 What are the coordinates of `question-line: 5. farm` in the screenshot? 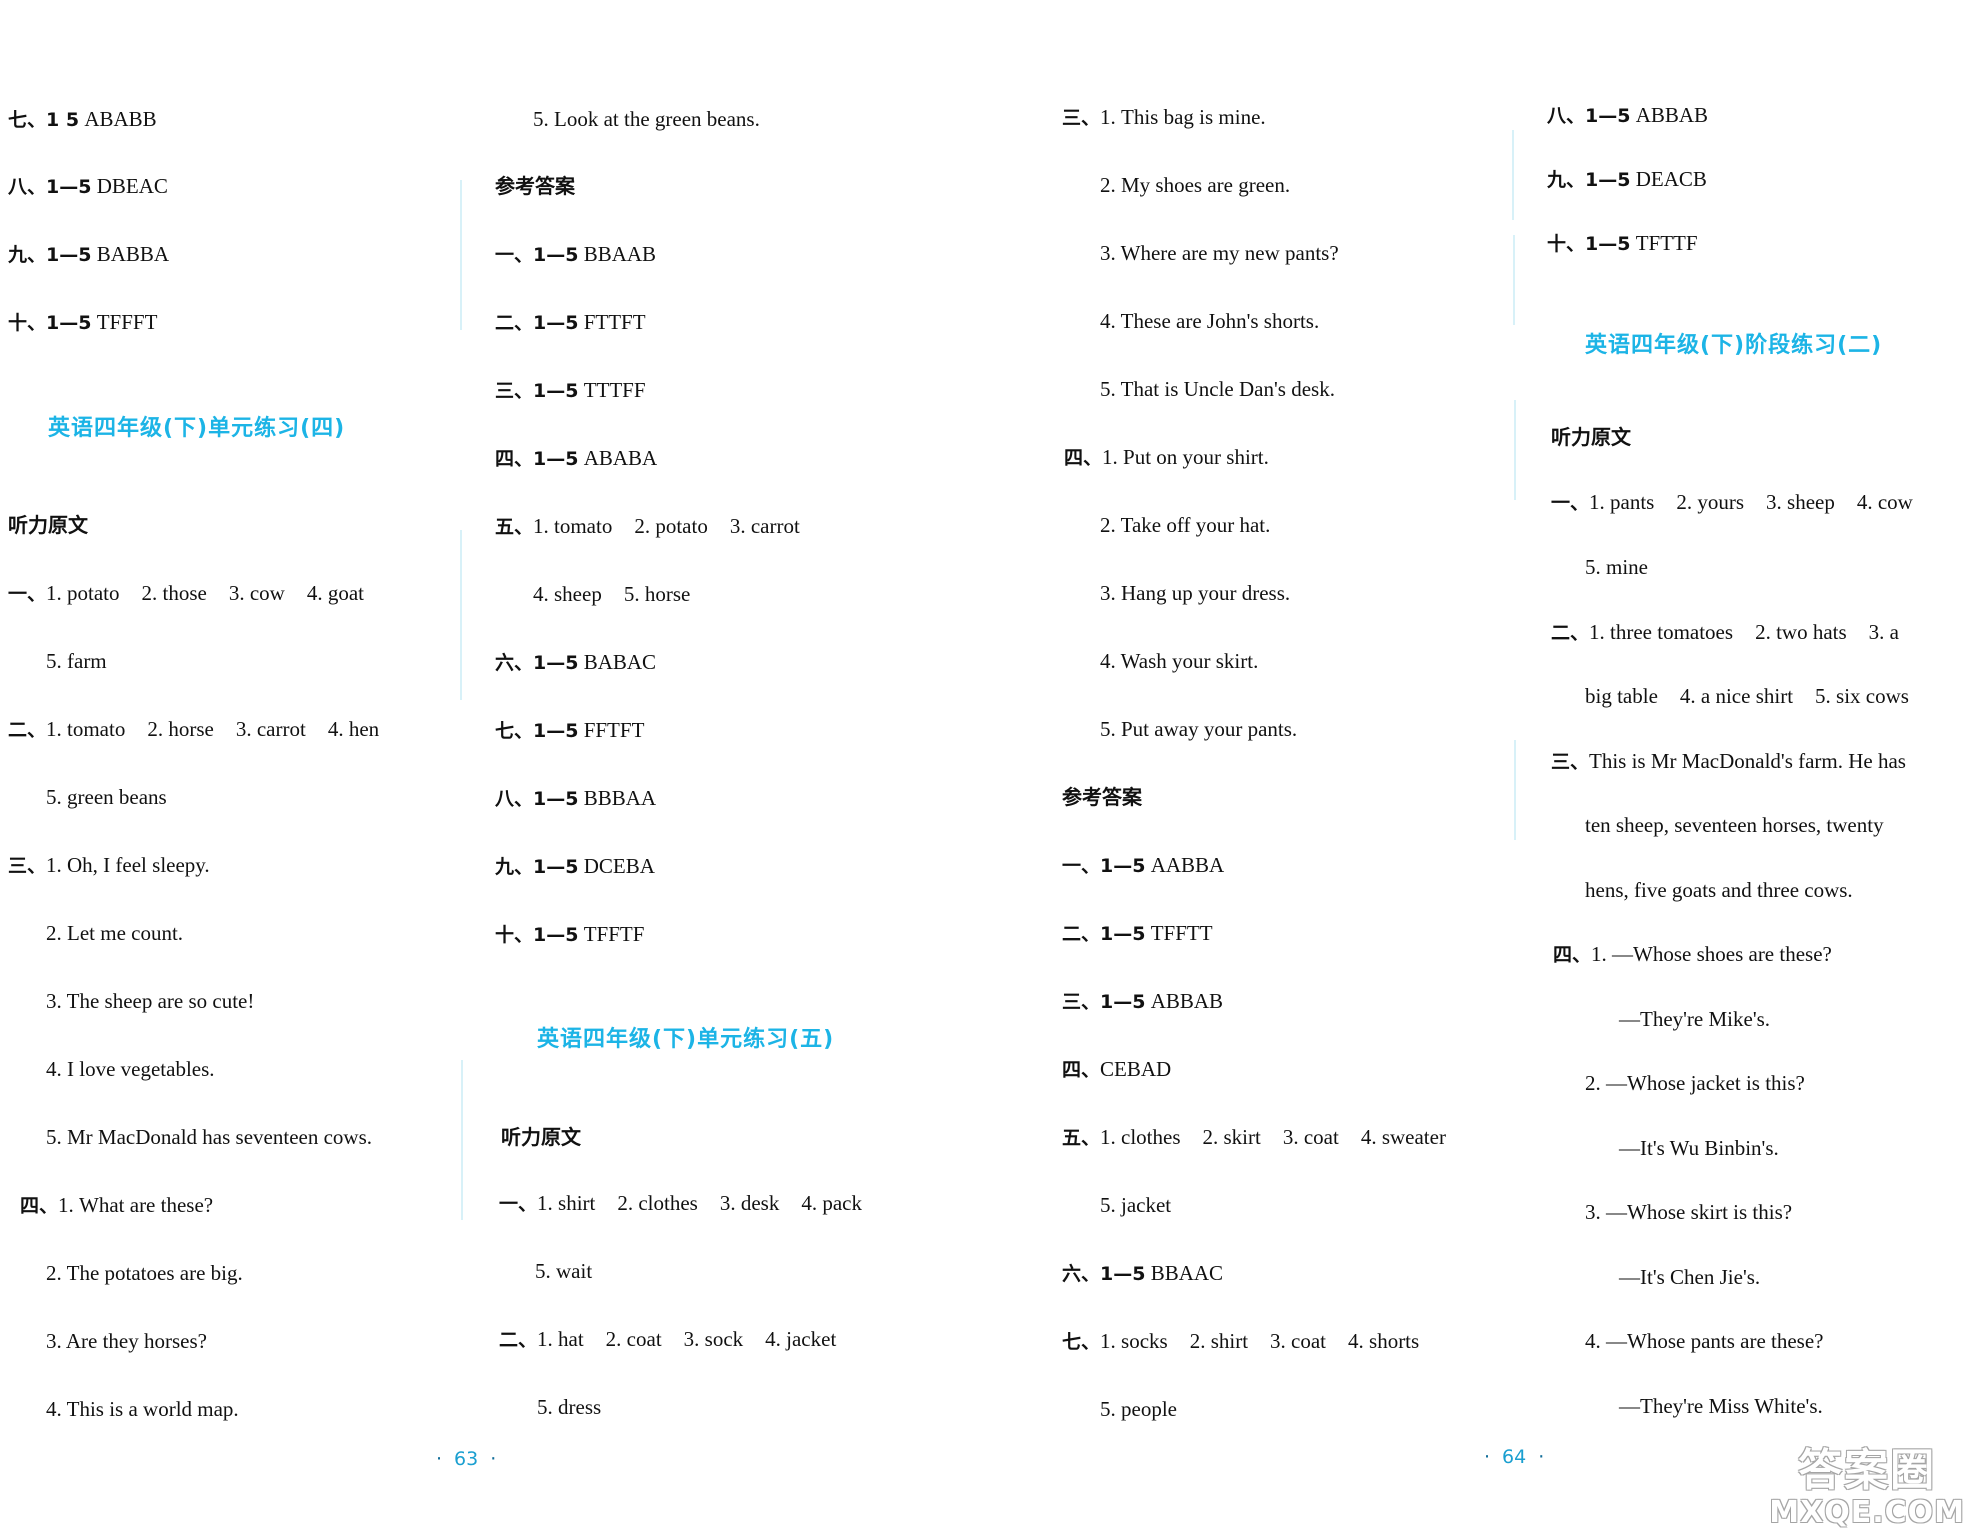 It's located at (76, 661).